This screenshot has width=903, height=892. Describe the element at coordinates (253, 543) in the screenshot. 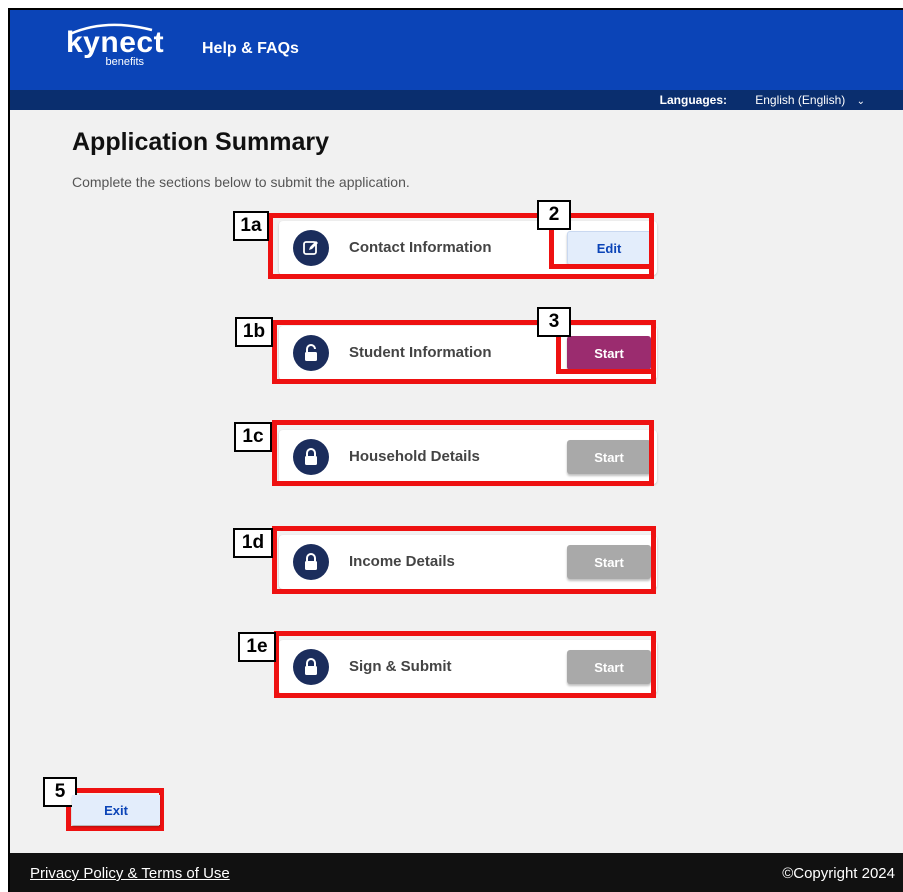

I see `callout-1d: 1d` at that location.